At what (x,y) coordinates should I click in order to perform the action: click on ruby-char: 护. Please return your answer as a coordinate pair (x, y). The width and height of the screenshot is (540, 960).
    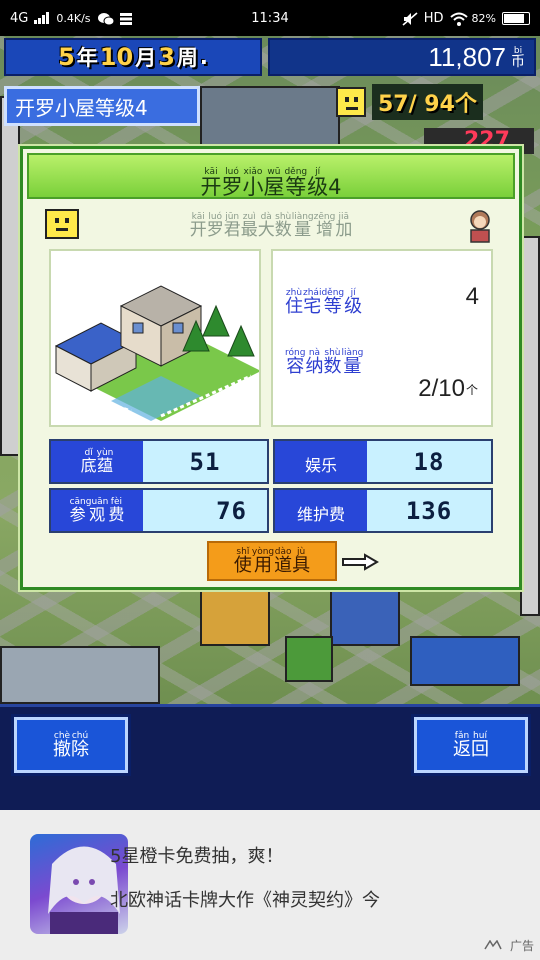
    Looking at the image, I should click on (321, 510).